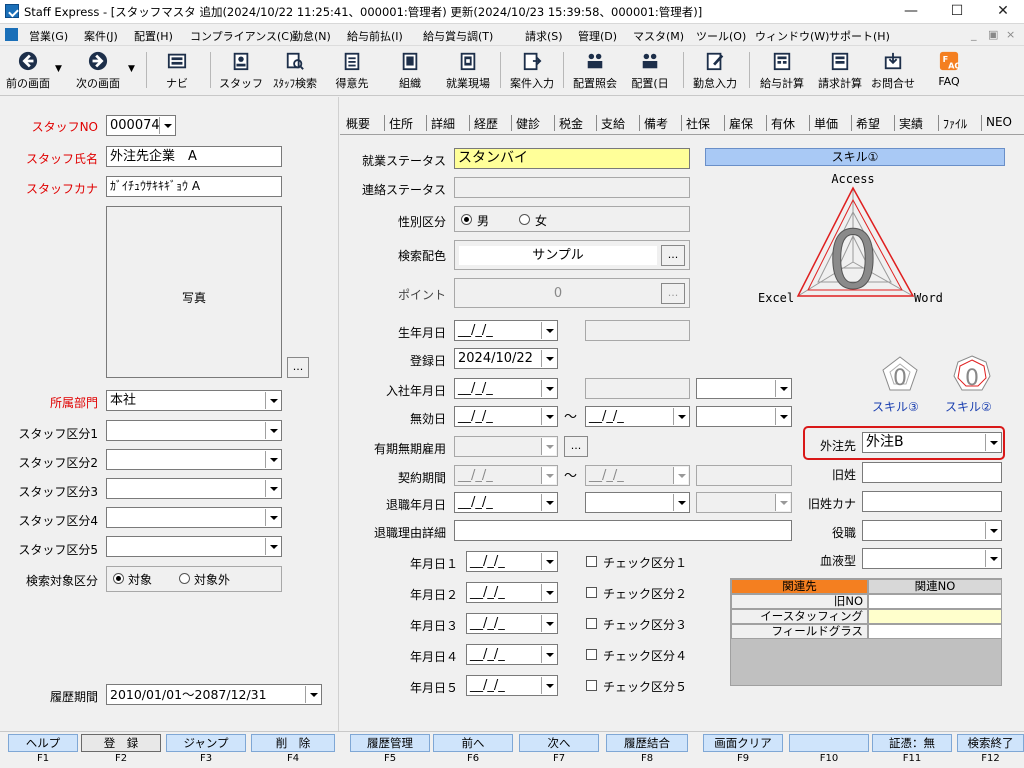 Image resolution: width=1024 pixels, height=768 pixels. I want to click on staff-kana-field: ｶﾞｲﾁｭｳｻｷｷｷﾞｮｳ A, so click(194, 186).